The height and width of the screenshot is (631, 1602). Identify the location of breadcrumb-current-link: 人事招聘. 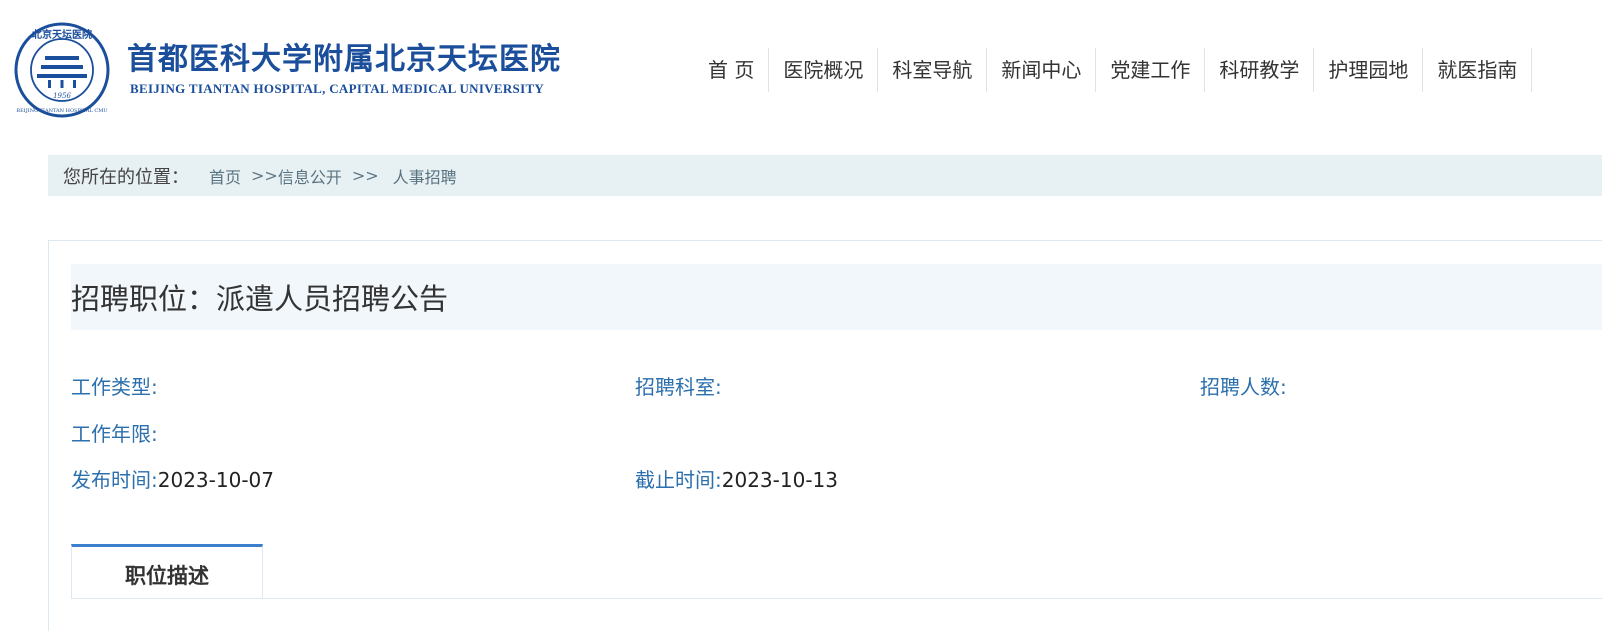
(425, 176).